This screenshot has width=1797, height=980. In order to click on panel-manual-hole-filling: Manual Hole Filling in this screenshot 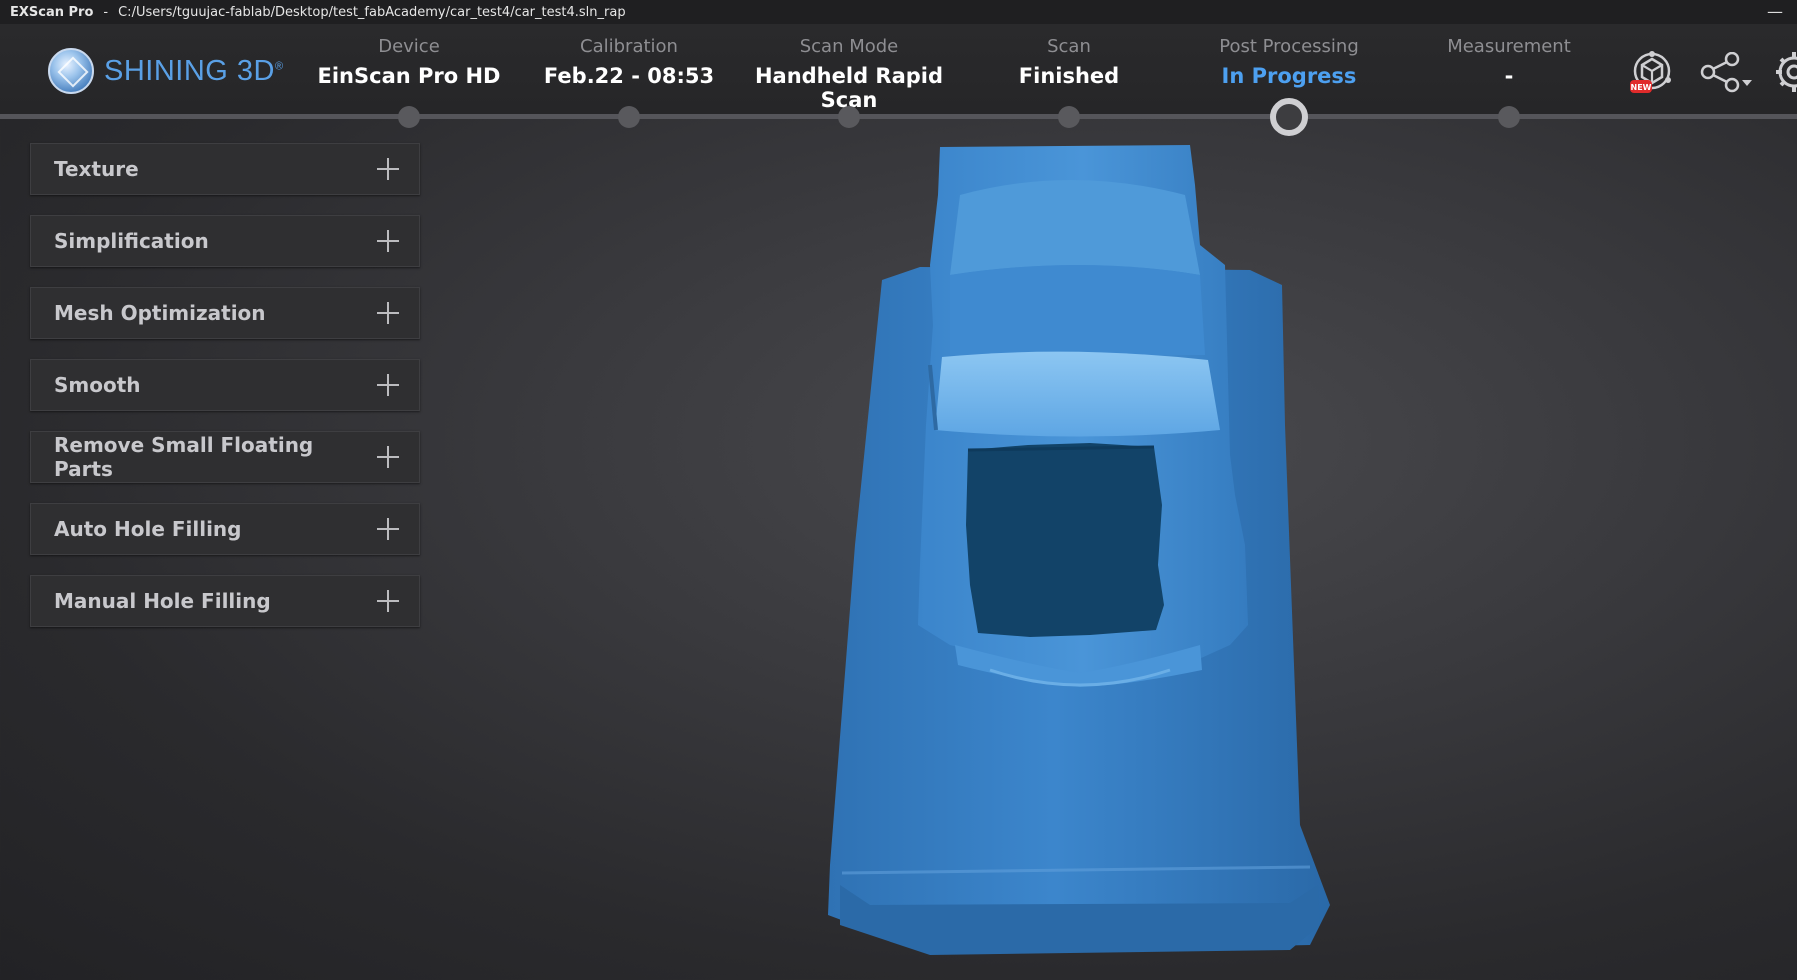, I will do `click(225, 601)`.